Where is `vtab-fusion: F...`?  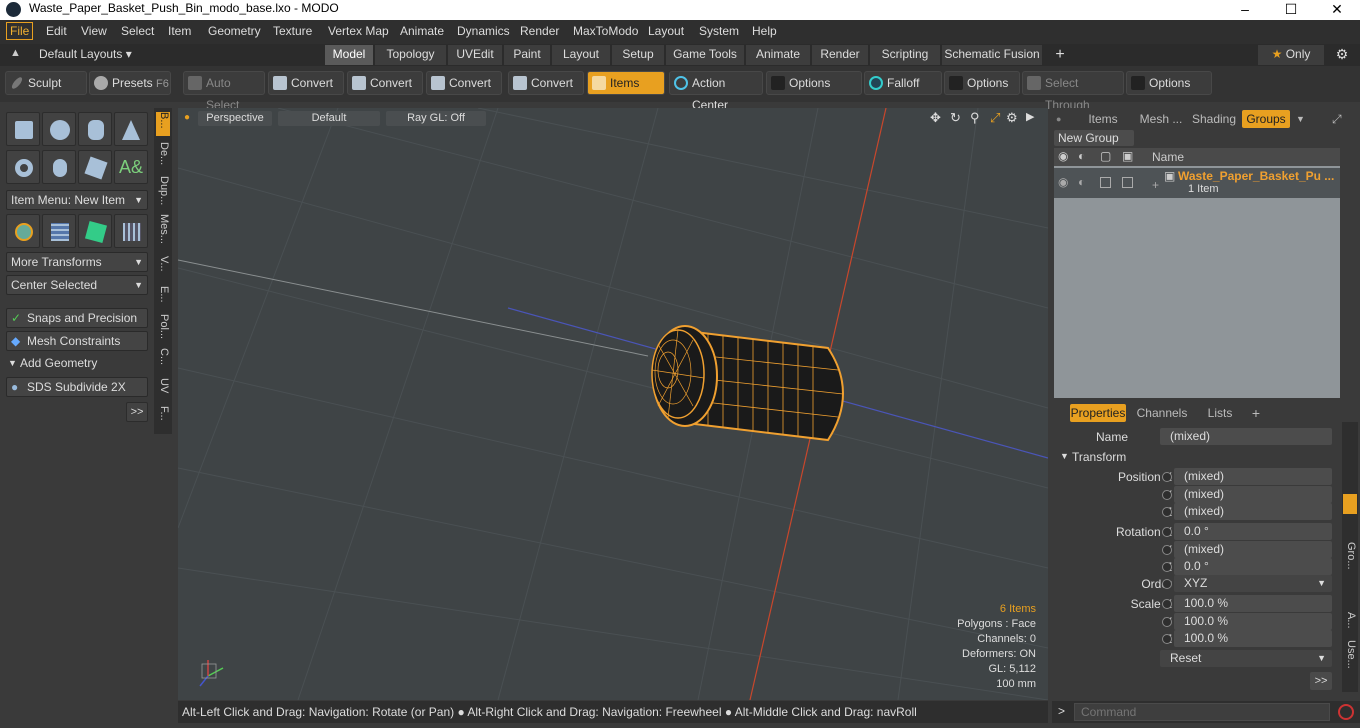 vtab-fusion: F... is located at coordinates (163, 413).